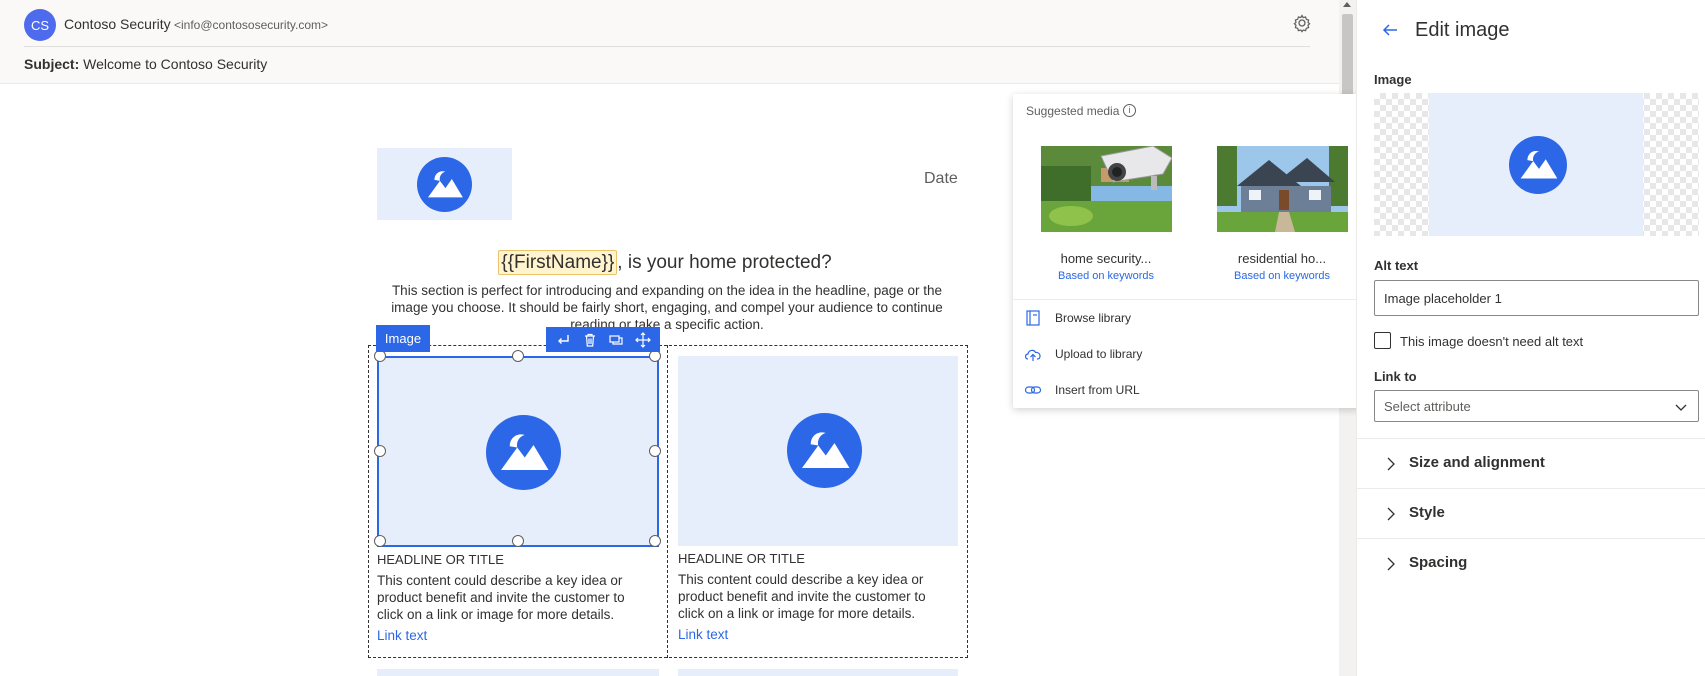 Image resolution: width=1705 pixels, height=676 pixels. What do you see at coordinates (643, 340) in the screenshot?
I see `move-icon` at bounding box center [643, 340].